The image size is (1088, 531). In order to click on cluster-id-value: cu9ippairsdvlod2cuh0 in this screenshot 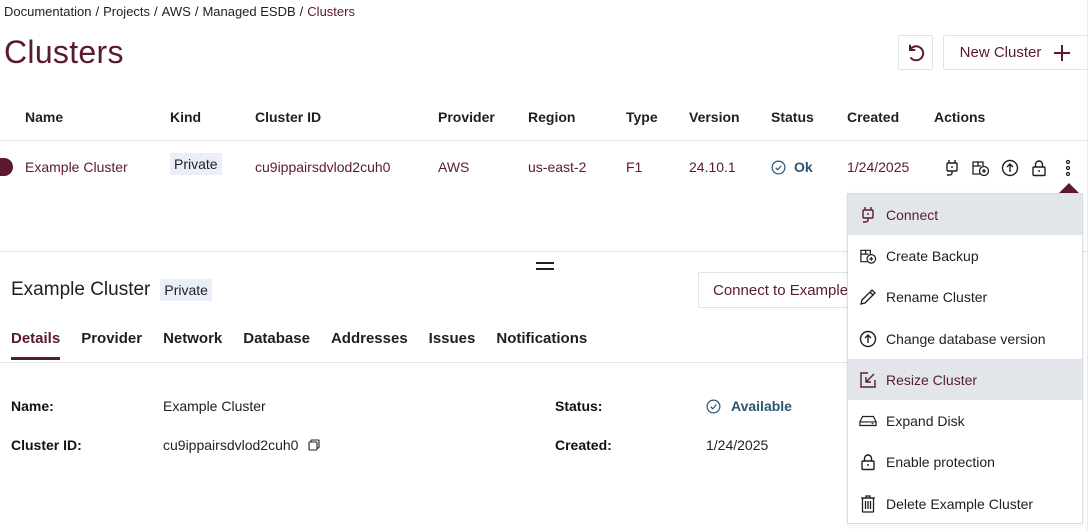, I will do `click(231, 445)`.